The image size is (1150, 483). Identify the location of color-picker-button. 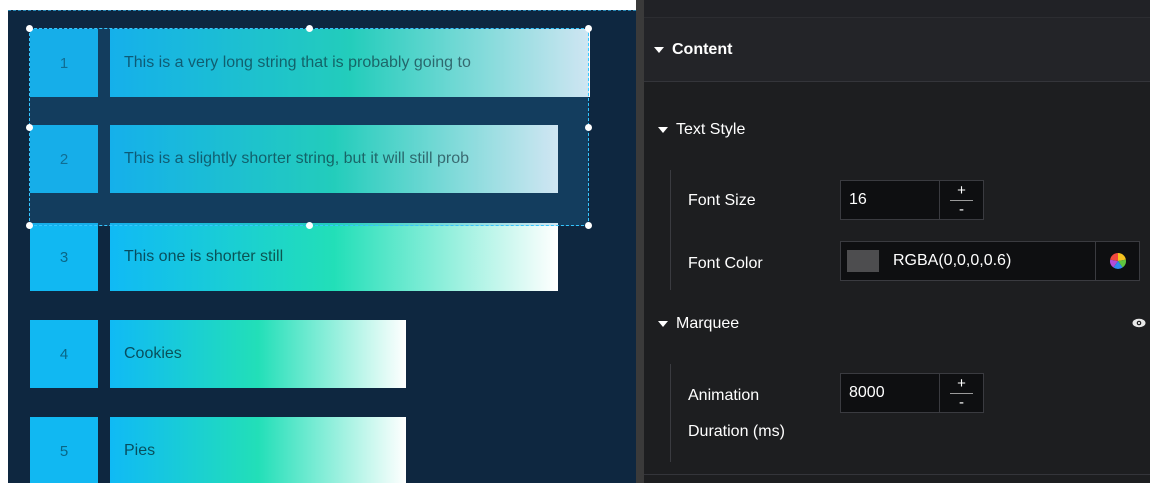
(1118, 261).